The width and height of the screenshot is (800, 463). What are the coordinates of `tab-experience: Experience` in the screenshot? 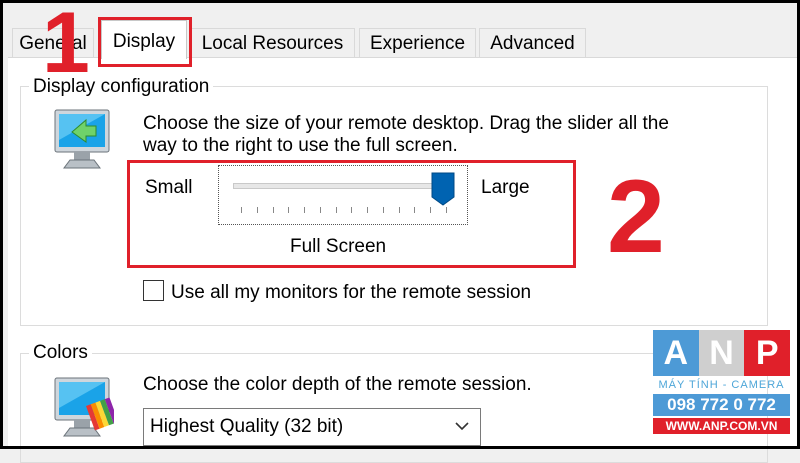 It's located at (417, 43).